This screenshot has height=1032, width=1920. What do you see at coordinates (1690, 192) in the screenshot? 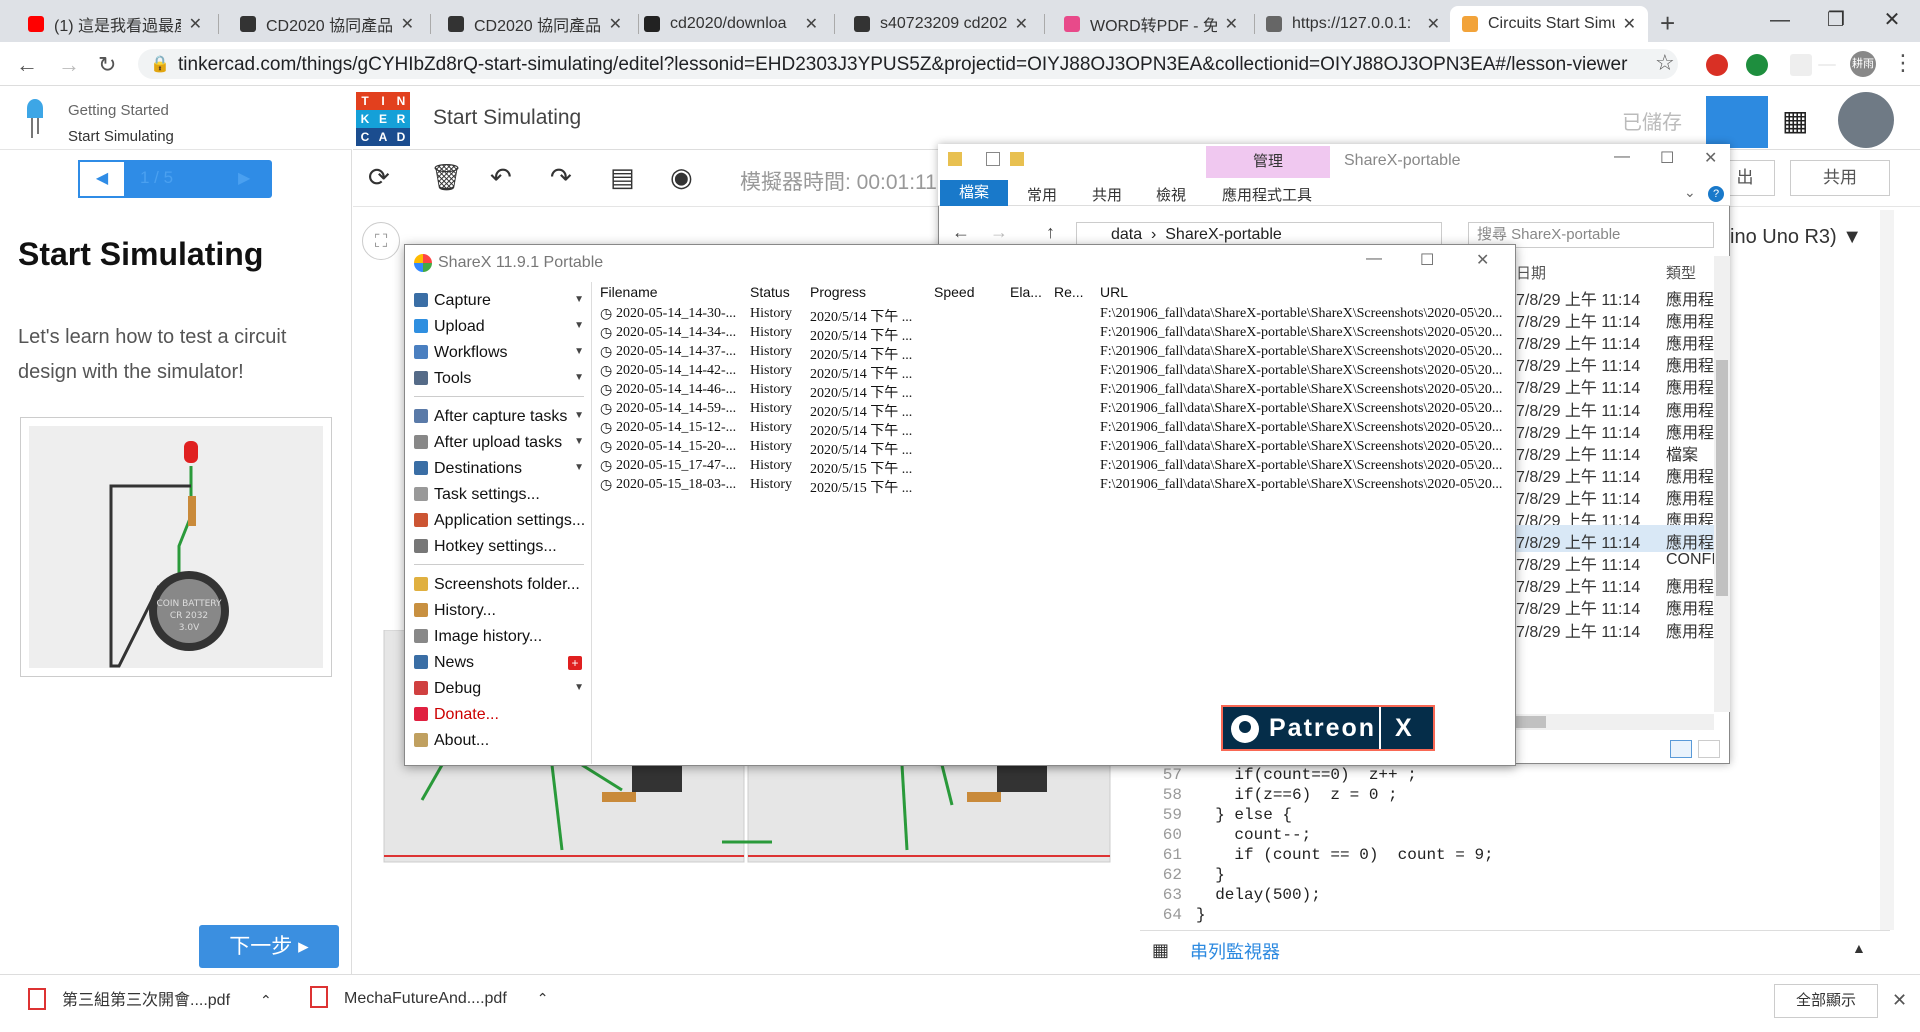
I see `ribbon-expand-icon: ⌄` at bounding box center [1690, 192].